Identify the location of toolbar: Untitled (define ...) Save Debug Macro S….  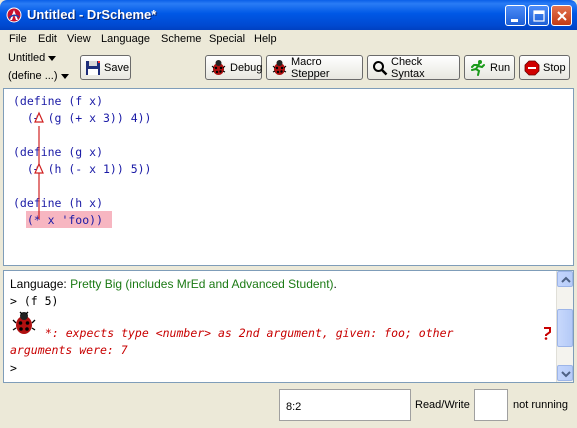
(288, 68).